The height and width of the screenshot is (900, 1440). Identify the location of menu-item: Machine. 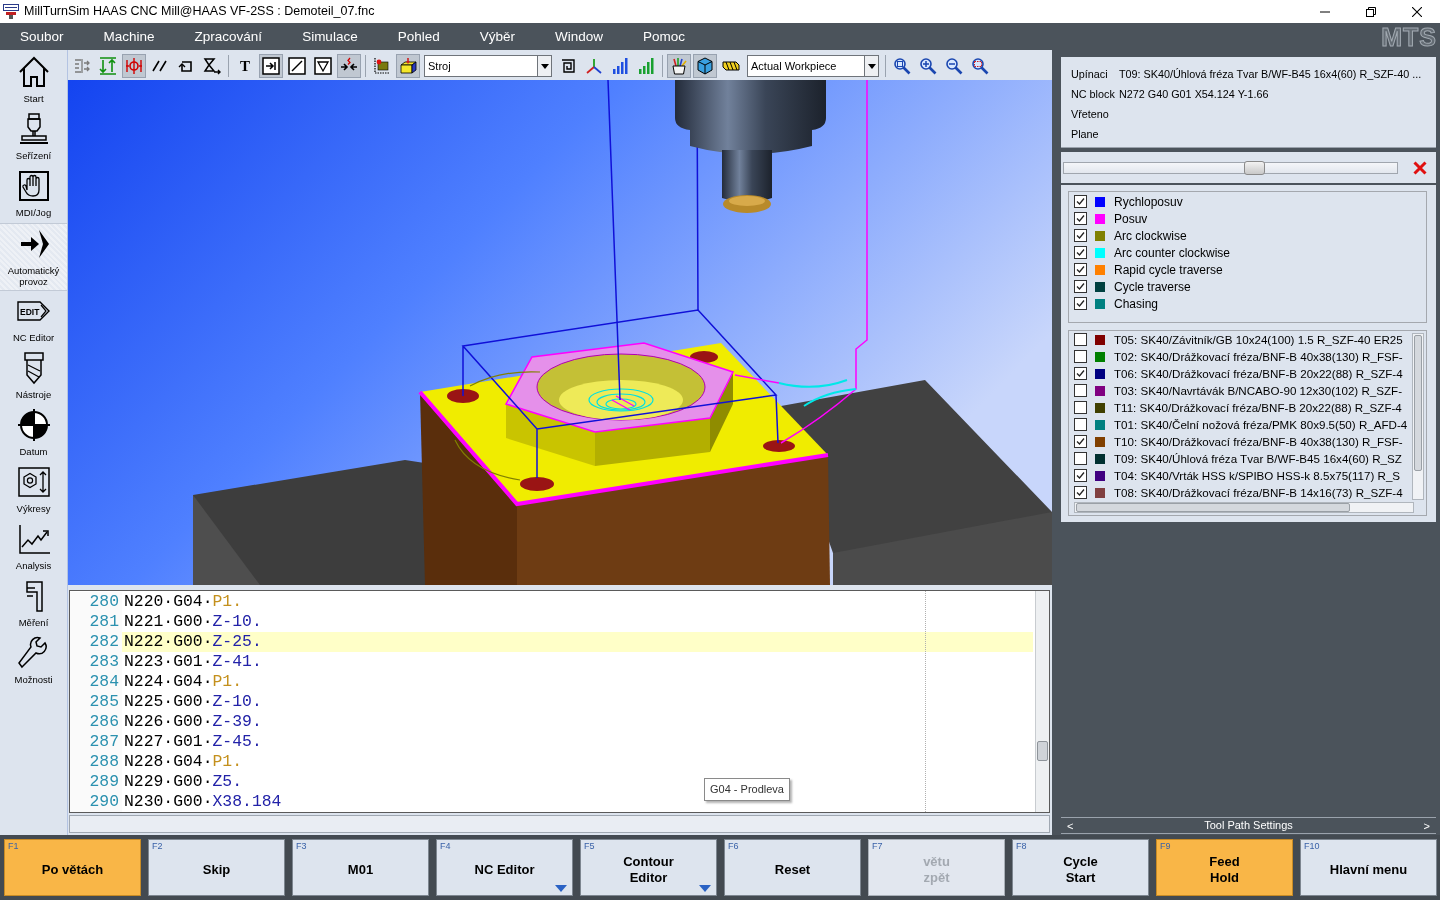
(129, 36).